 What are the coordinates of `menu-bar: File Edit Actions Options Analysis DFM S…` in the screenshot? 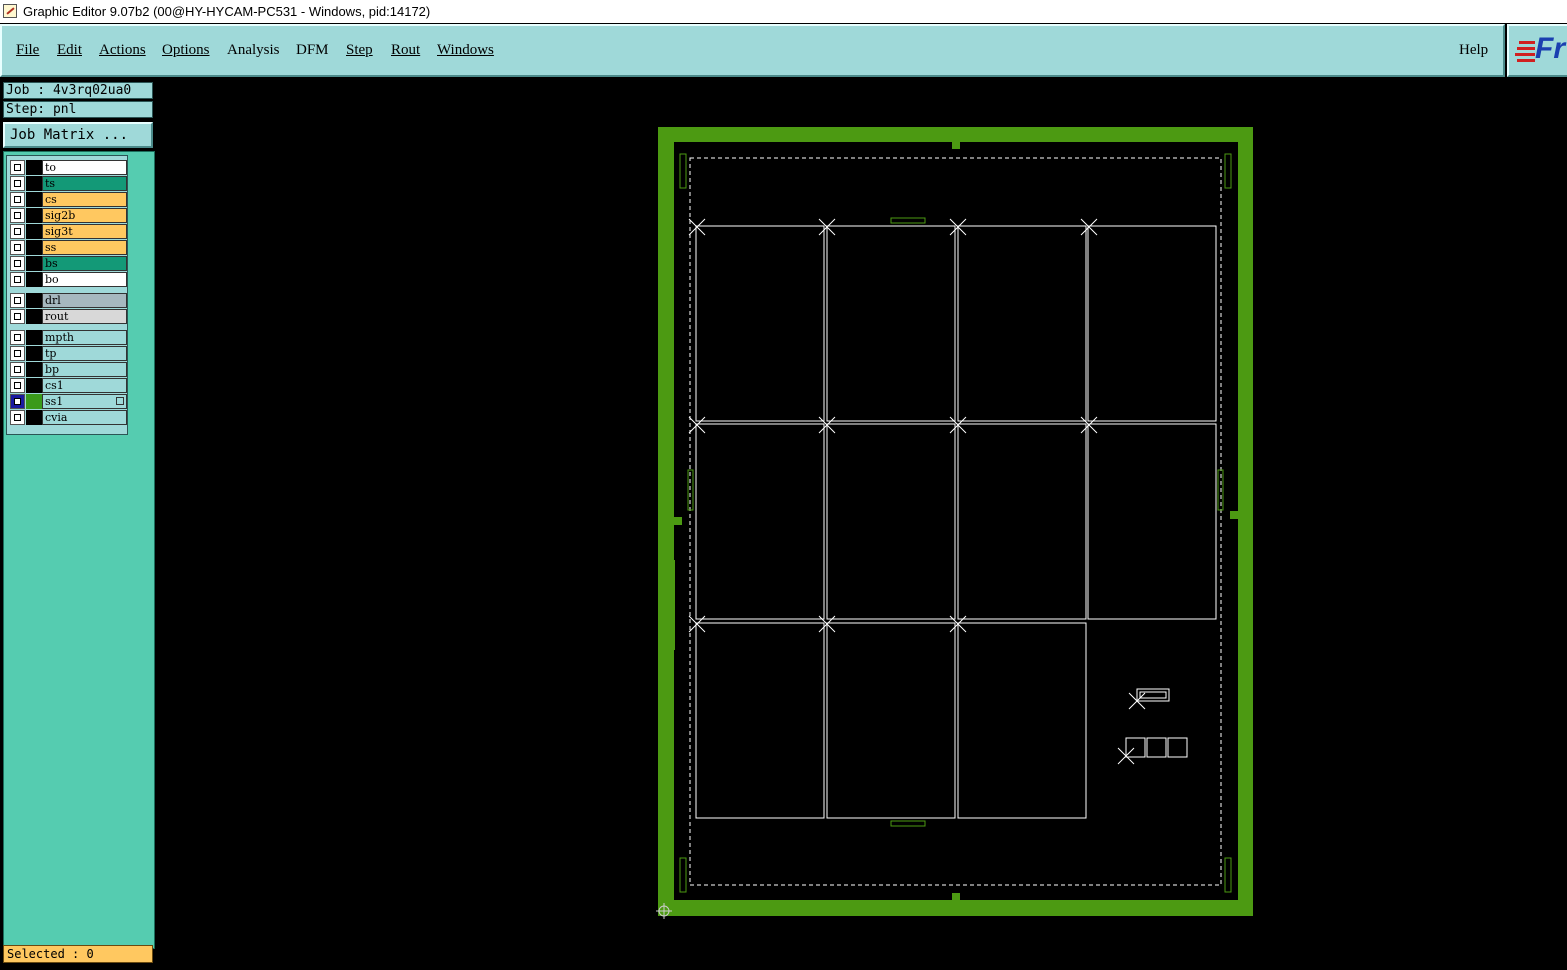 It's located at (752, 50).